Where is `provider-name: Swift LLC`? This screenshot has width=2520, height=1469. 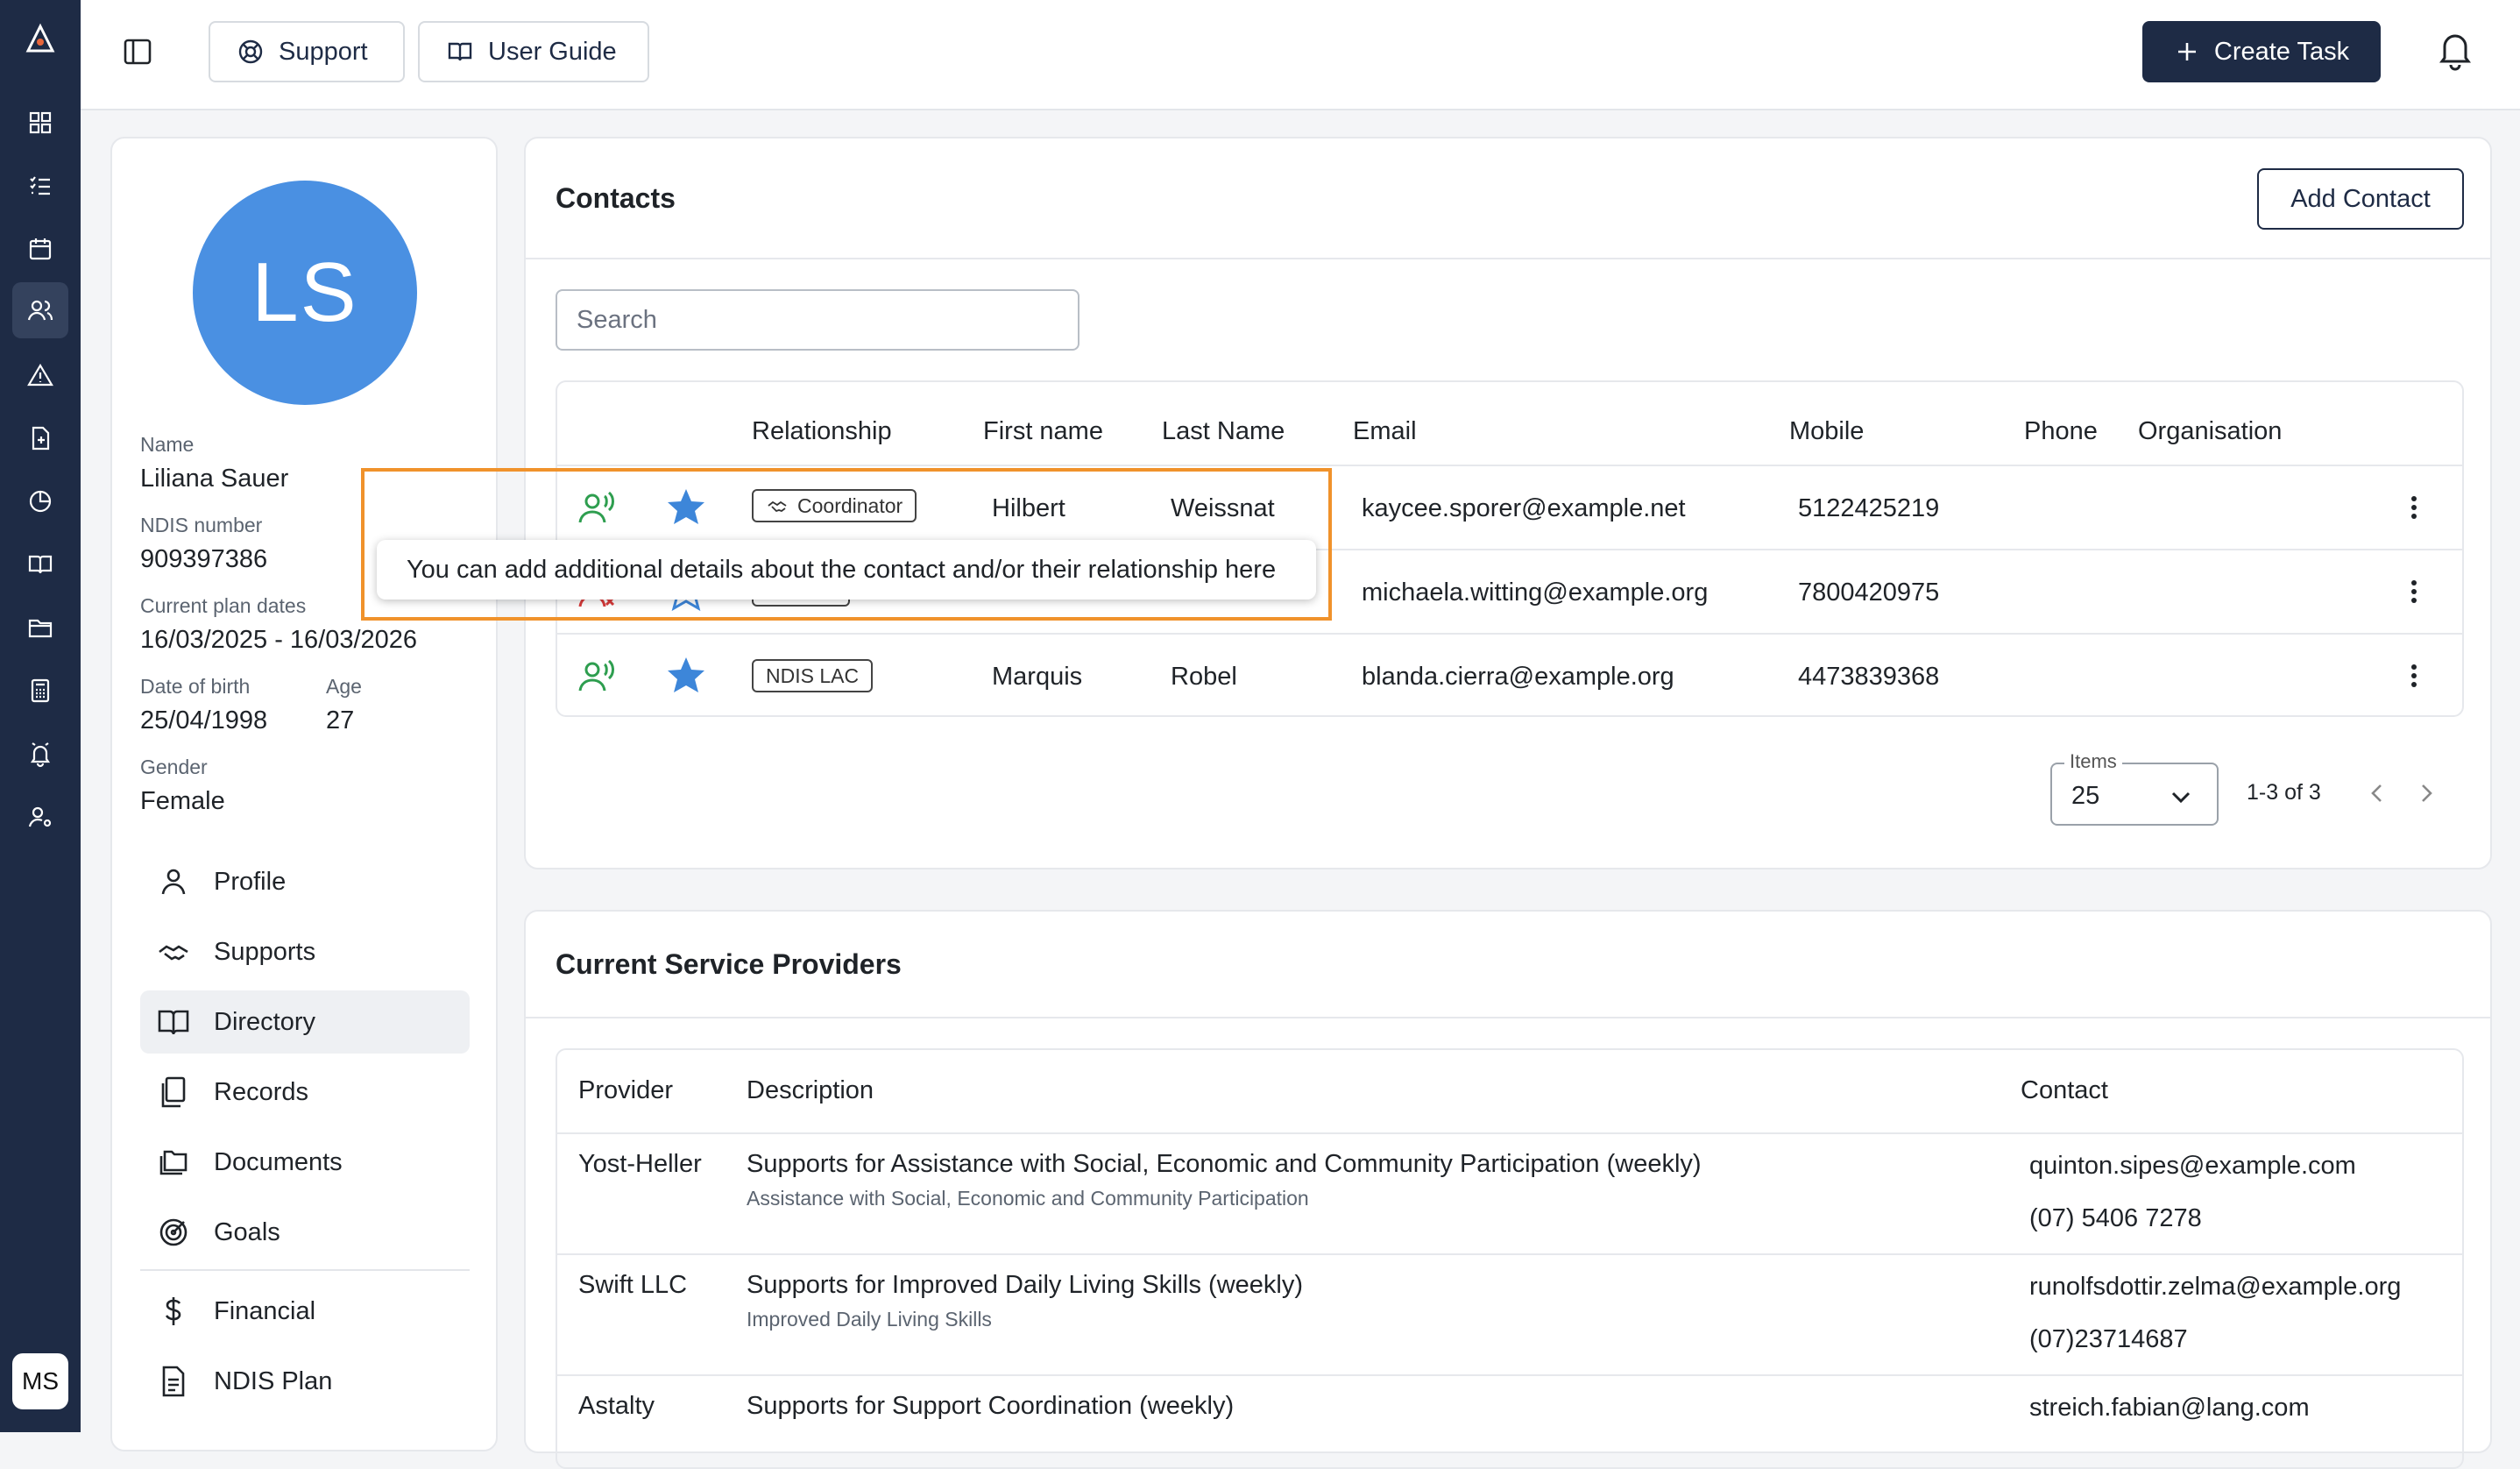 provider-name: Swift LLC is located at coordinates (633, 1285).